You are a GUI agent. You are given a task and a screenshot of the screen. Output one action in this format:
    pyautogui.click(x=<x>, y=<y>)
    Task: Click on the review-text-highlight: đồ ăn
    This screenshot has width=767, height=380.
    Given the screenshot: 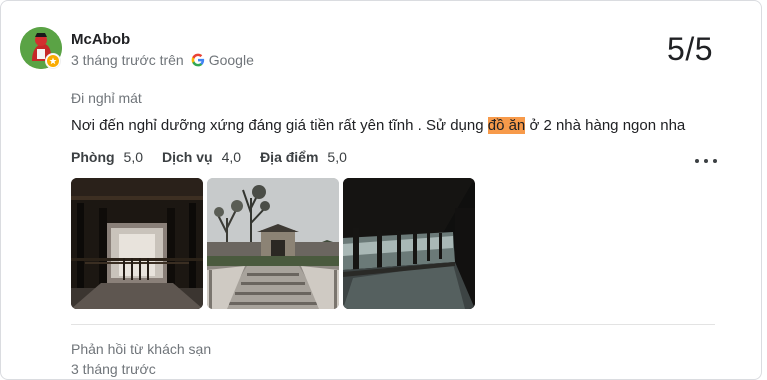 What is the action you would take?
    pyautogui.click(x=506, y=125)
    